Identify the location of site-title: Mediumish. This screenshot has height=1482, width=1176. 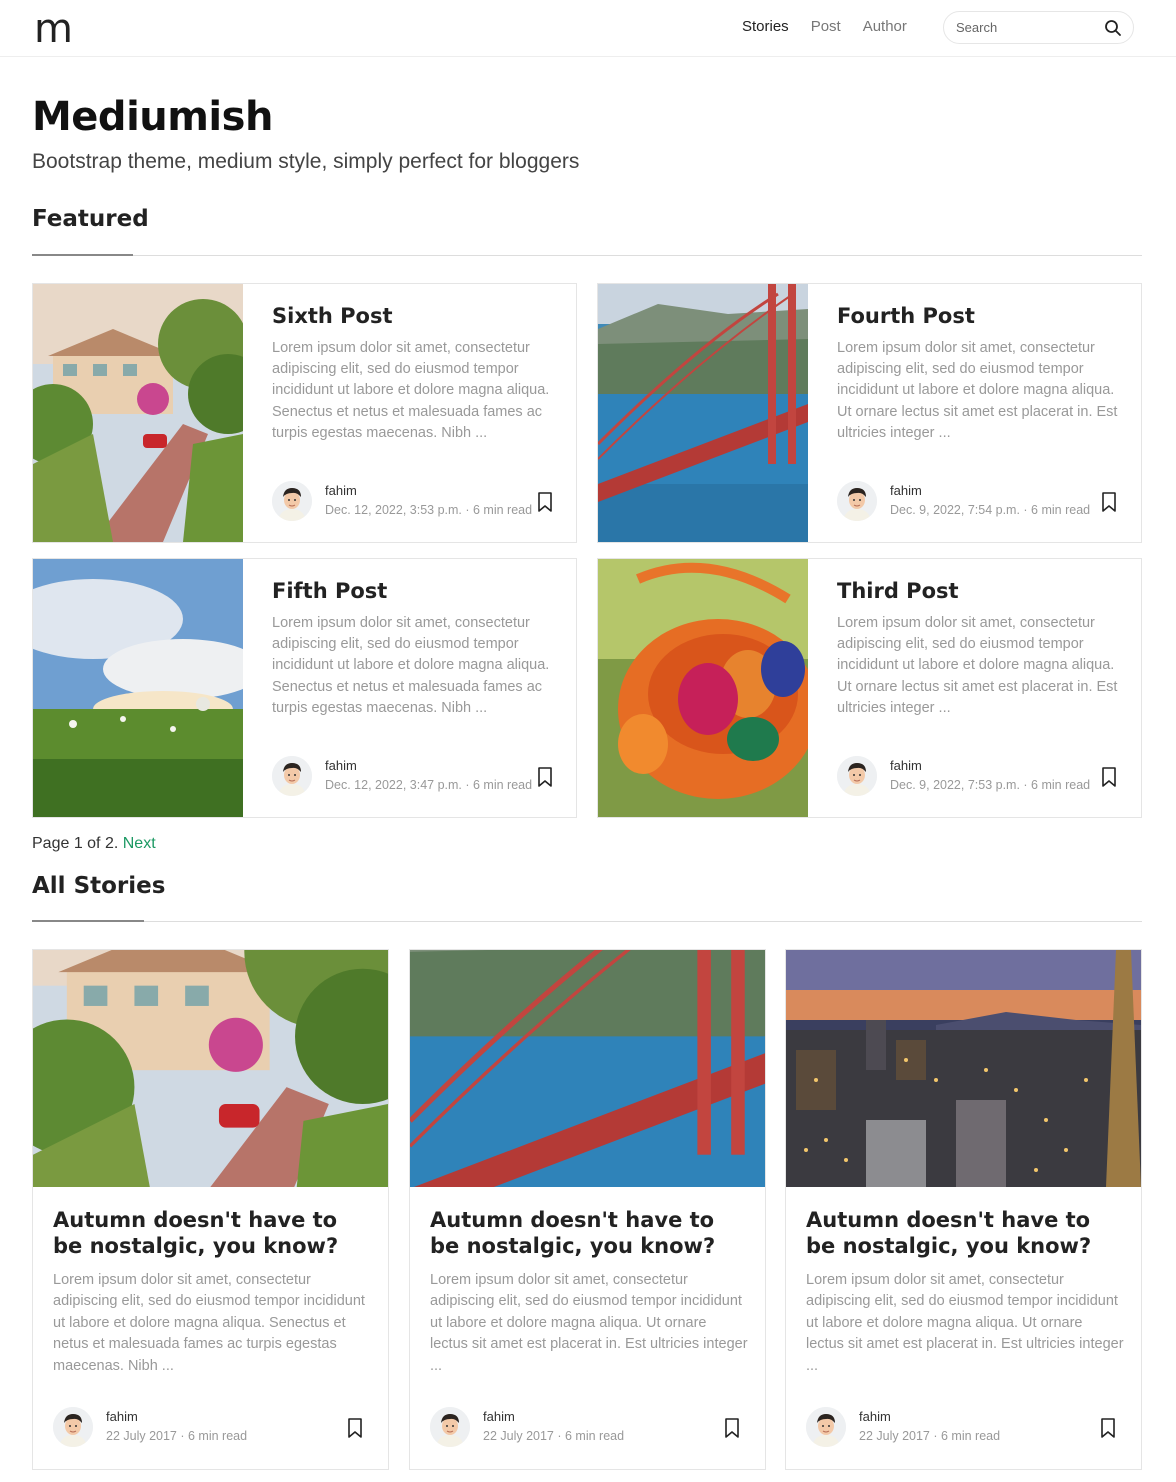
(152, 117).